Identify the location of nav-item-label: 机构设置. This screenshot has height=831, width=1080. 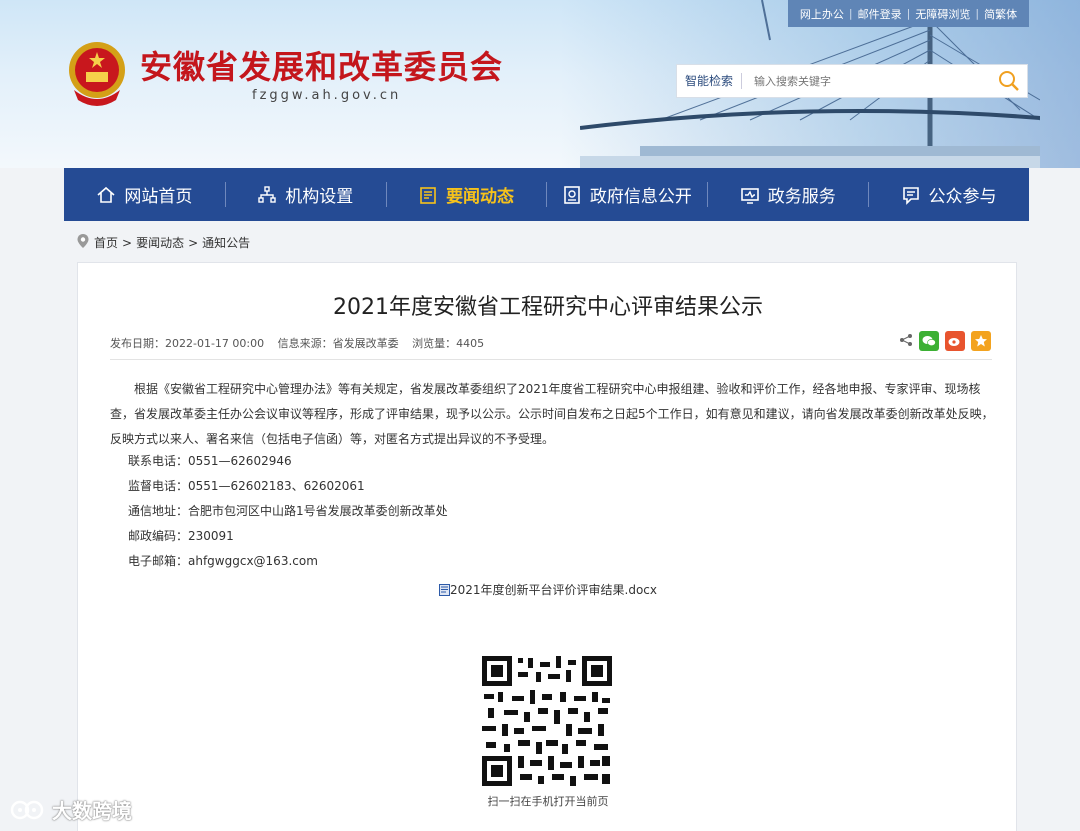
(319, 197).